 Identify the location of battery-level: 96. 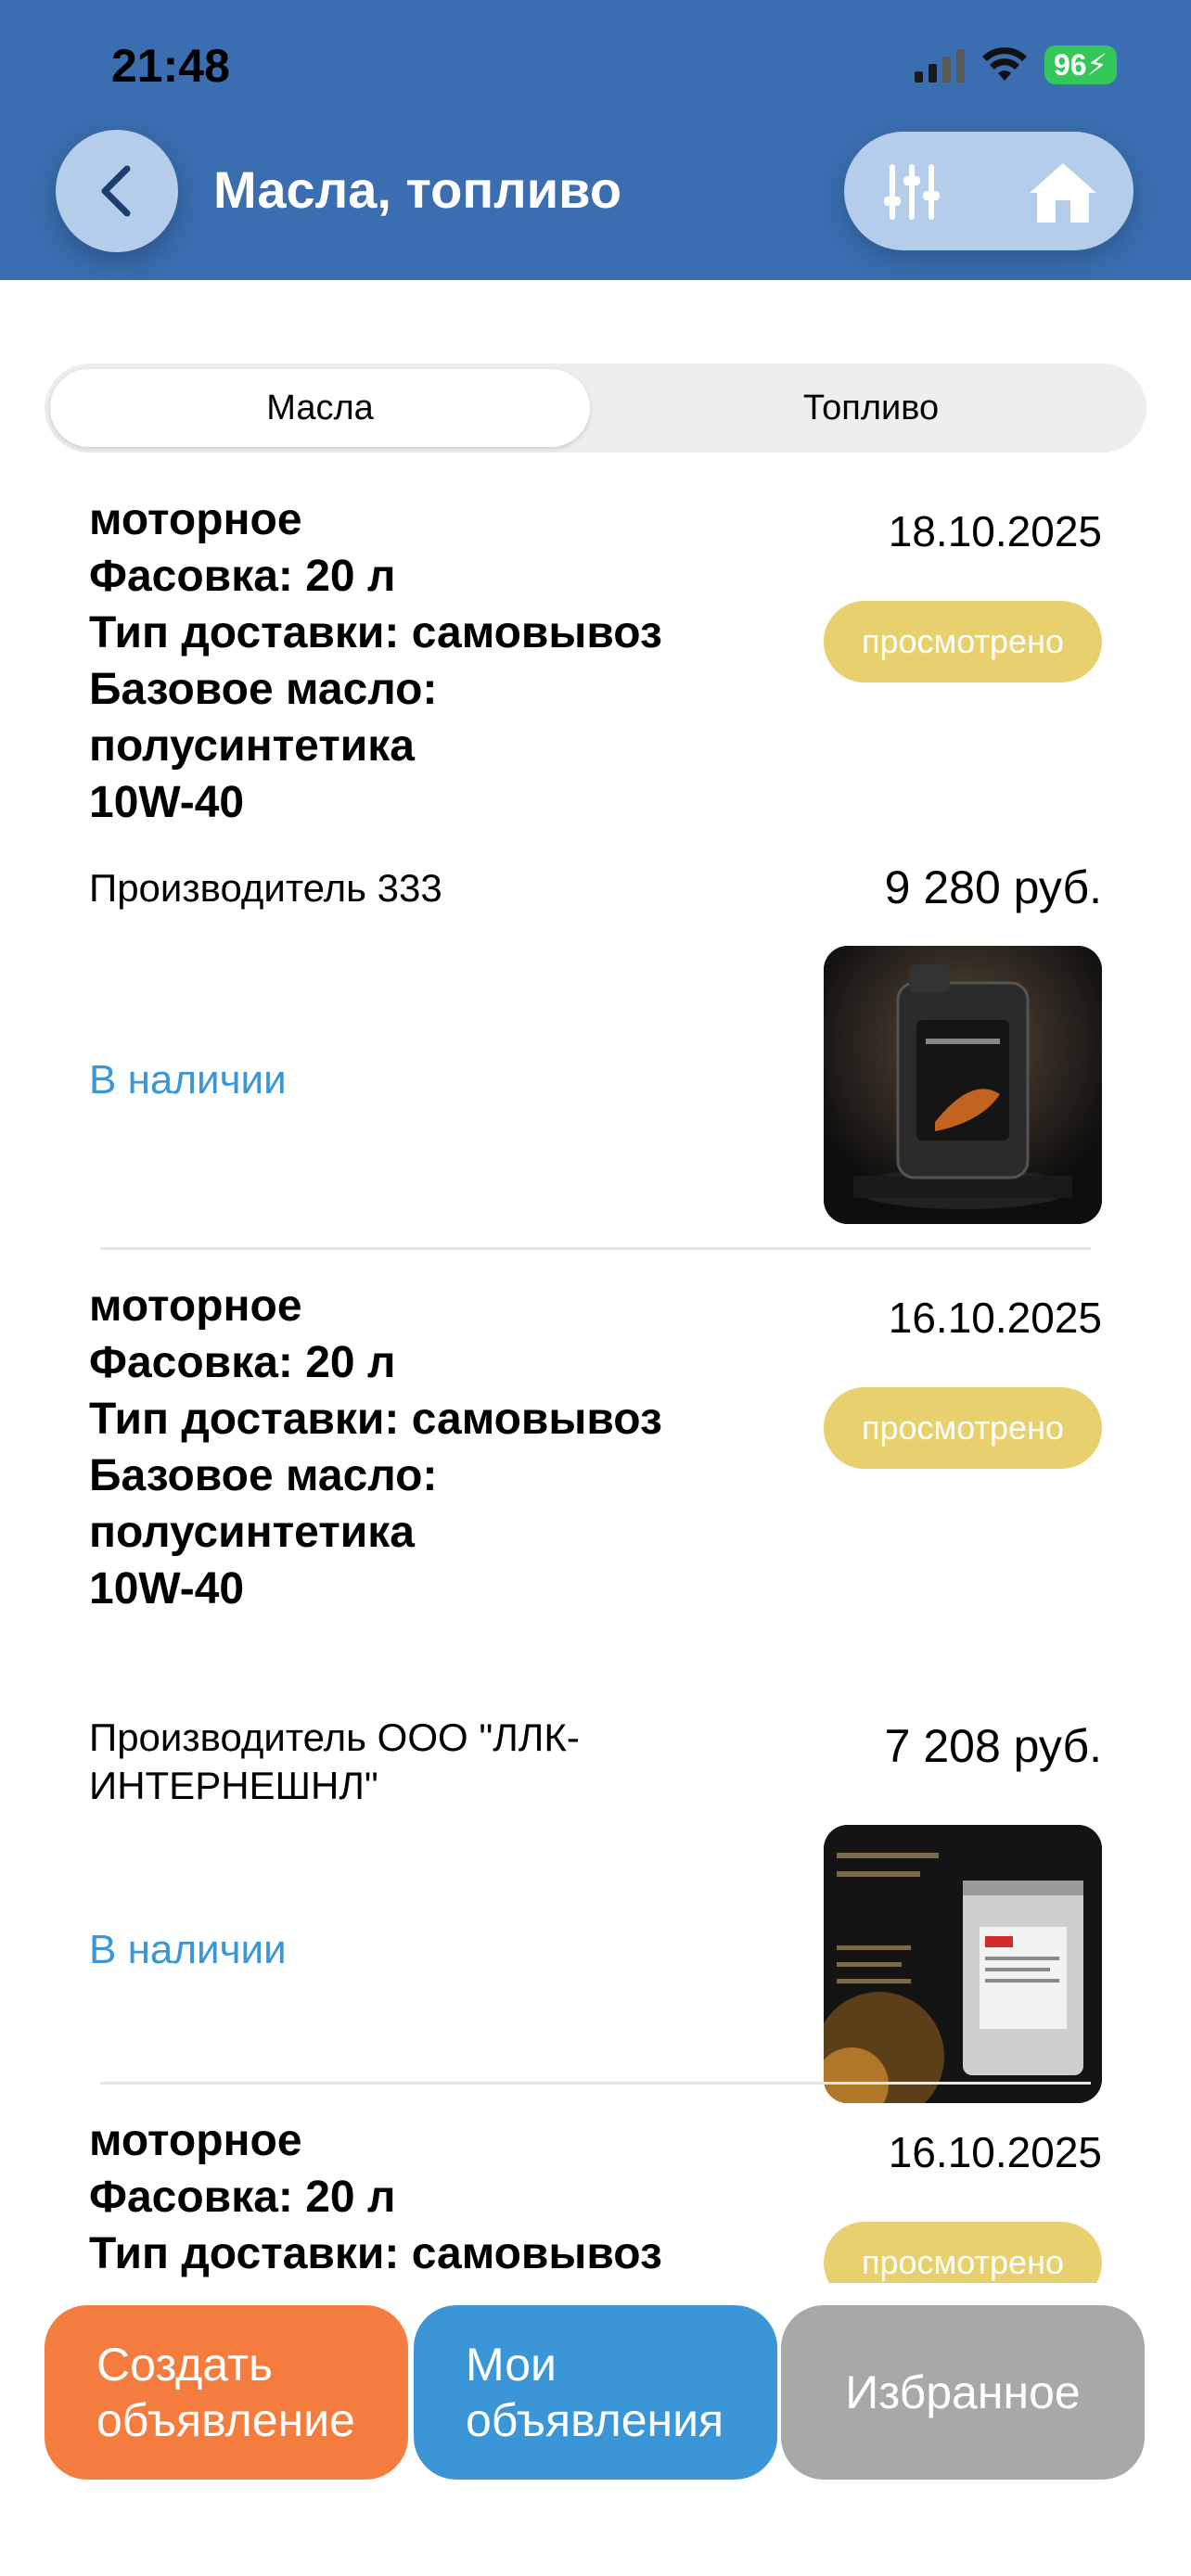
(1070, 65).